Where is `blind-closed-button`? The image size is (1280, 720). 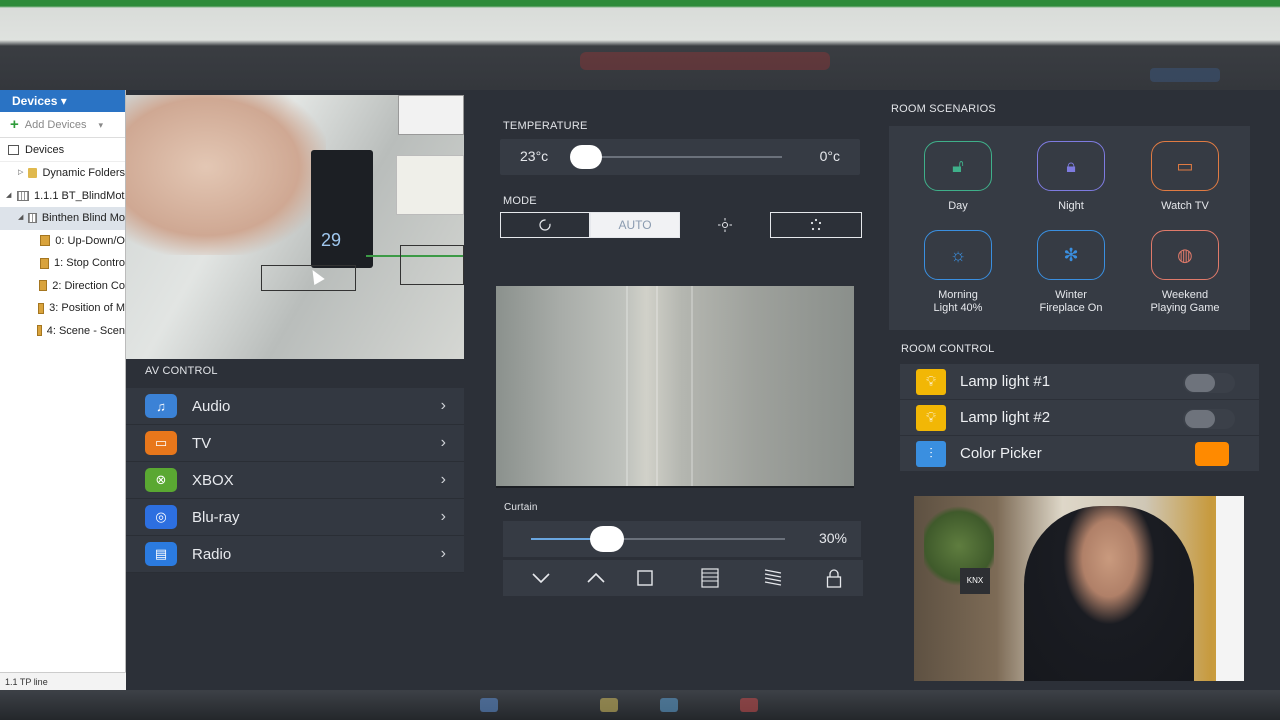 blind-closed-button is located at coordinates (710, 578).